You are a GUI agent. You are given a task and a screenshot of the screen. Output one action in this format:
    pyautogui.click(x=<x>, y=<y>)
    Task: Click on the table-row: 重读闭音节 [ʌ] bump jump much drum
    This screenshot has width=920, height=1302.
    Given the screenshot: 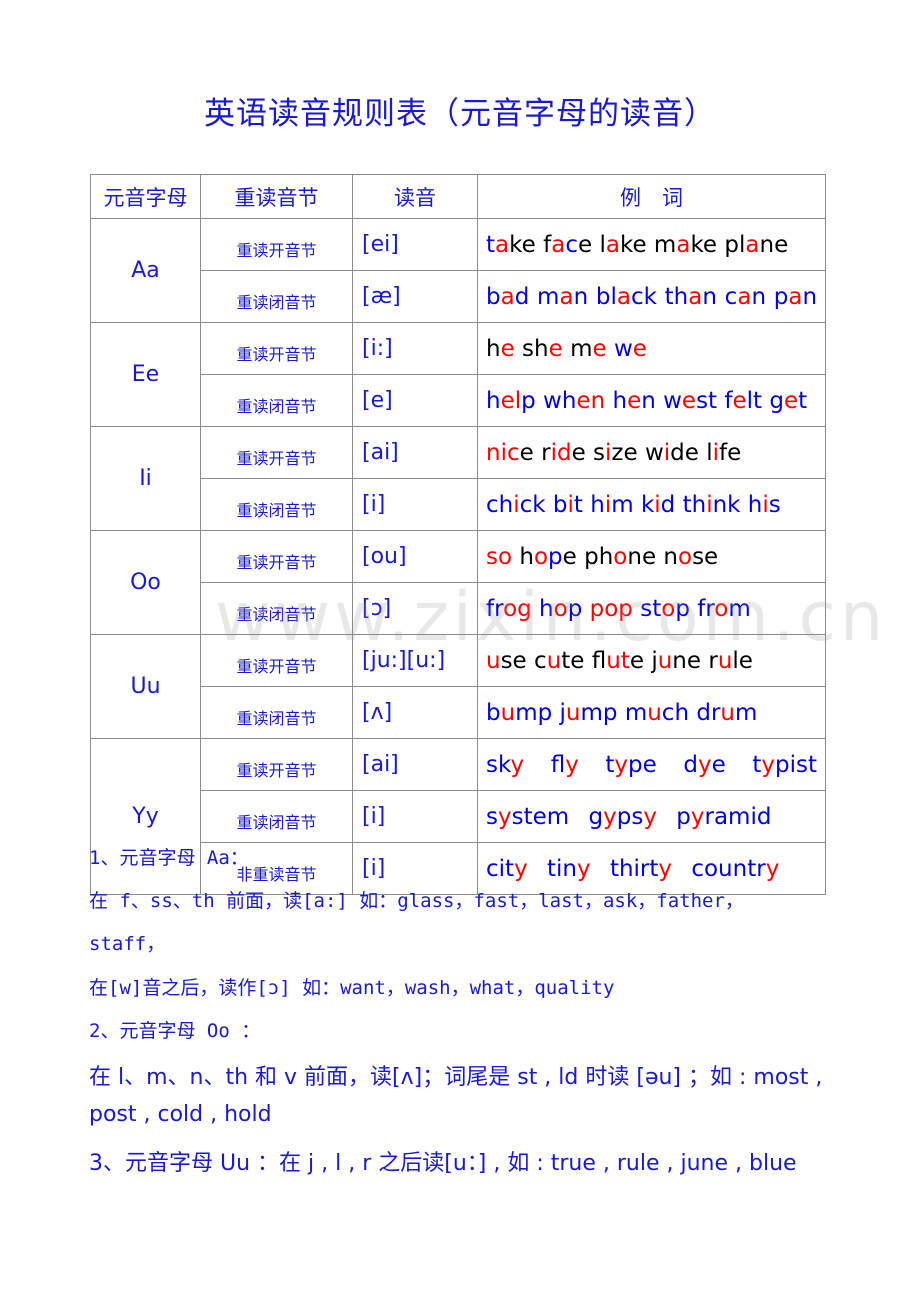 What is the action you would take?
    pyautogui.click(x=458, y=712)
    